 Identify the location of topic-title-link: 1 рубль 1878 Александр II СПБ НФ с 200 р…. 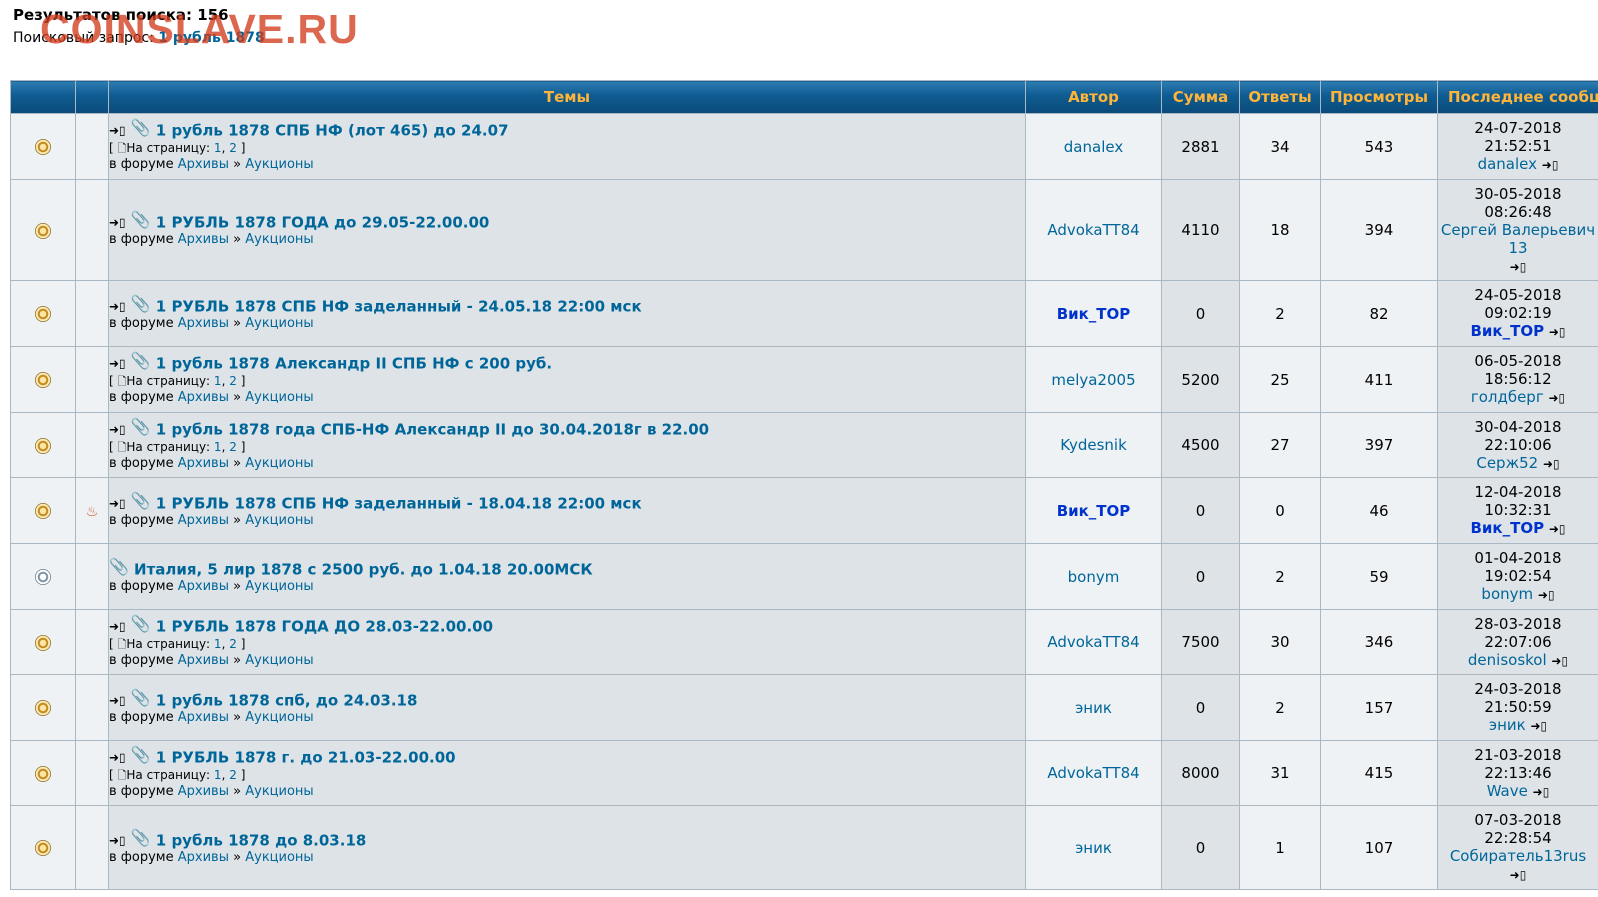
(354, 364).